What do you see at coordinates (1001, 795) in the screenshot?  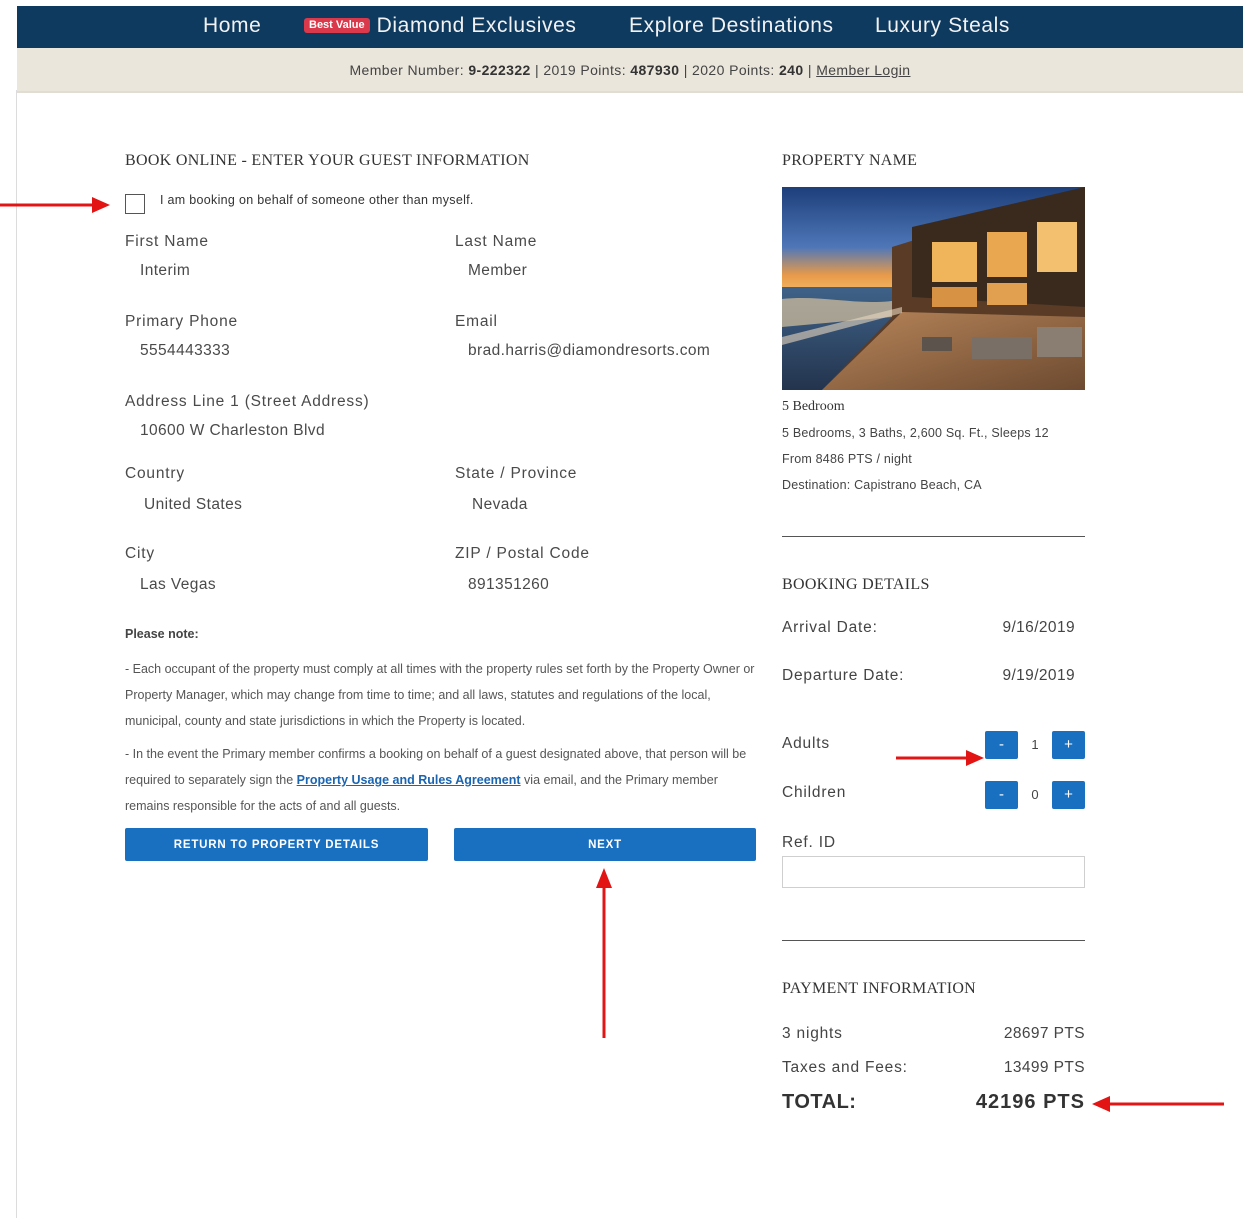 I see `children-minus-button: -` at bounding box center [1001, 795].